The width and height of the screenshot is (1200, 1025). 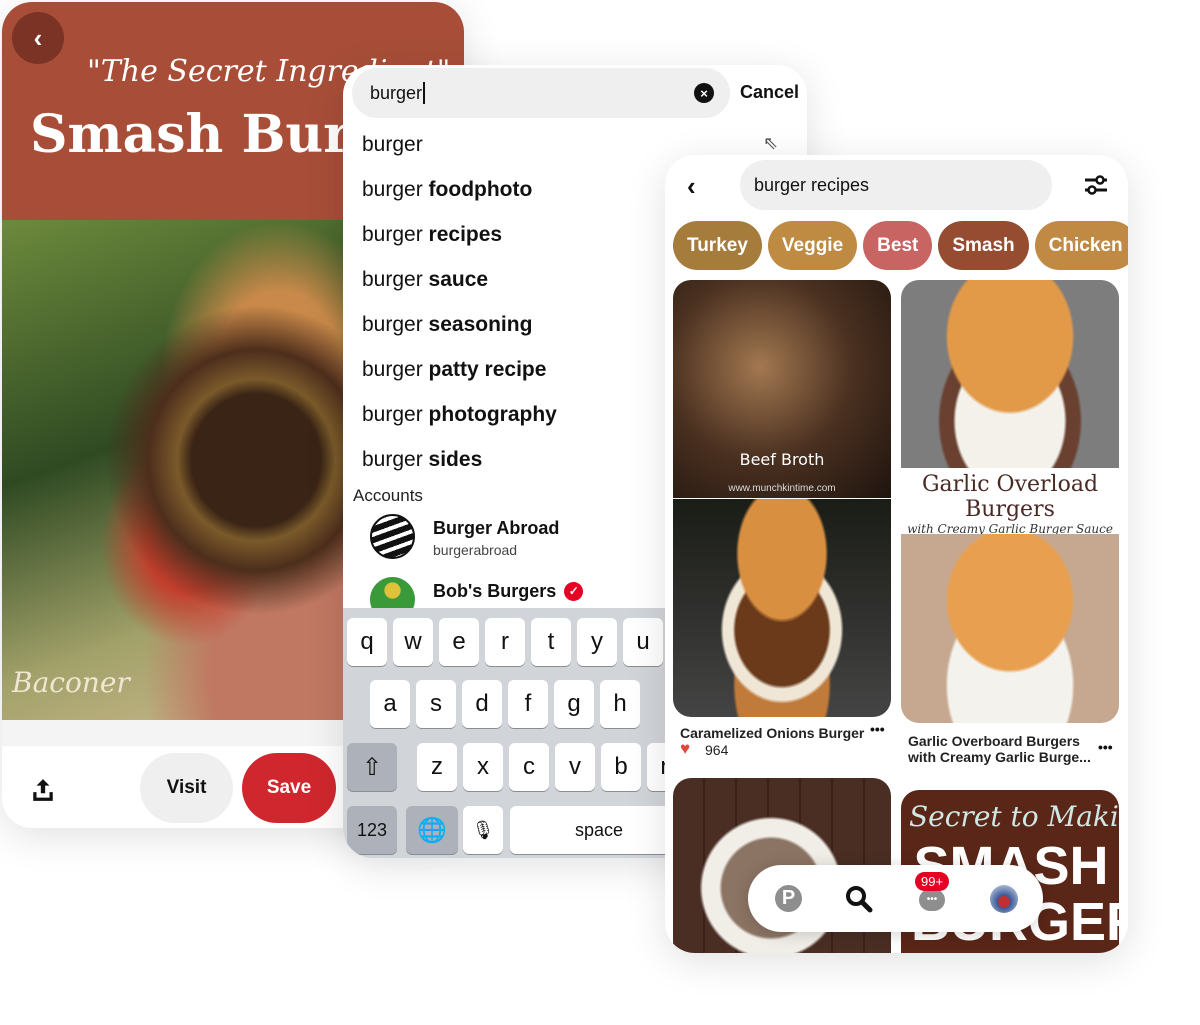 I want to click on key-w: w, so click(x=413, y=642).